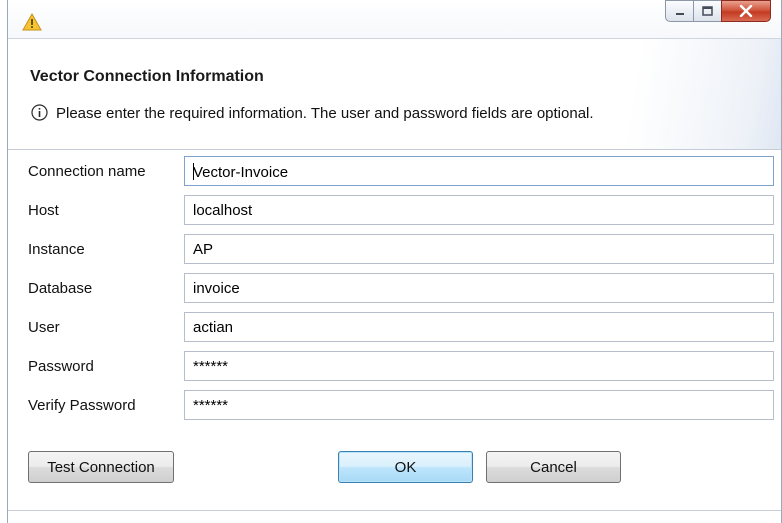  What do you see at coordinates (61, 366) in the screenshot?
I see `password-label: Password` at bounding box center [61, 366].